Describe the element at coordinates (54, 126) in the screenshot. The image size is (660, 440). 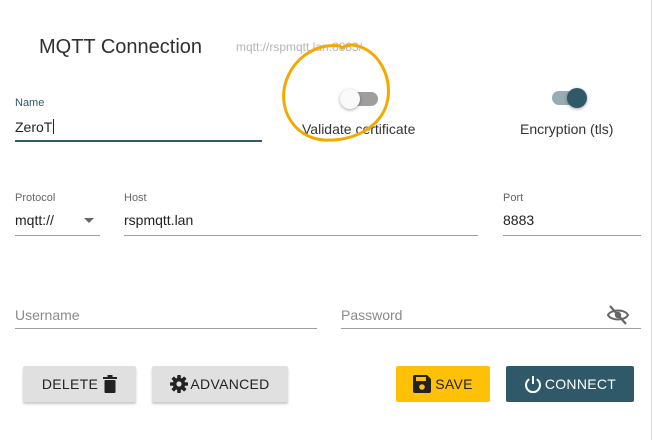
I see `text-cursor` at that location.